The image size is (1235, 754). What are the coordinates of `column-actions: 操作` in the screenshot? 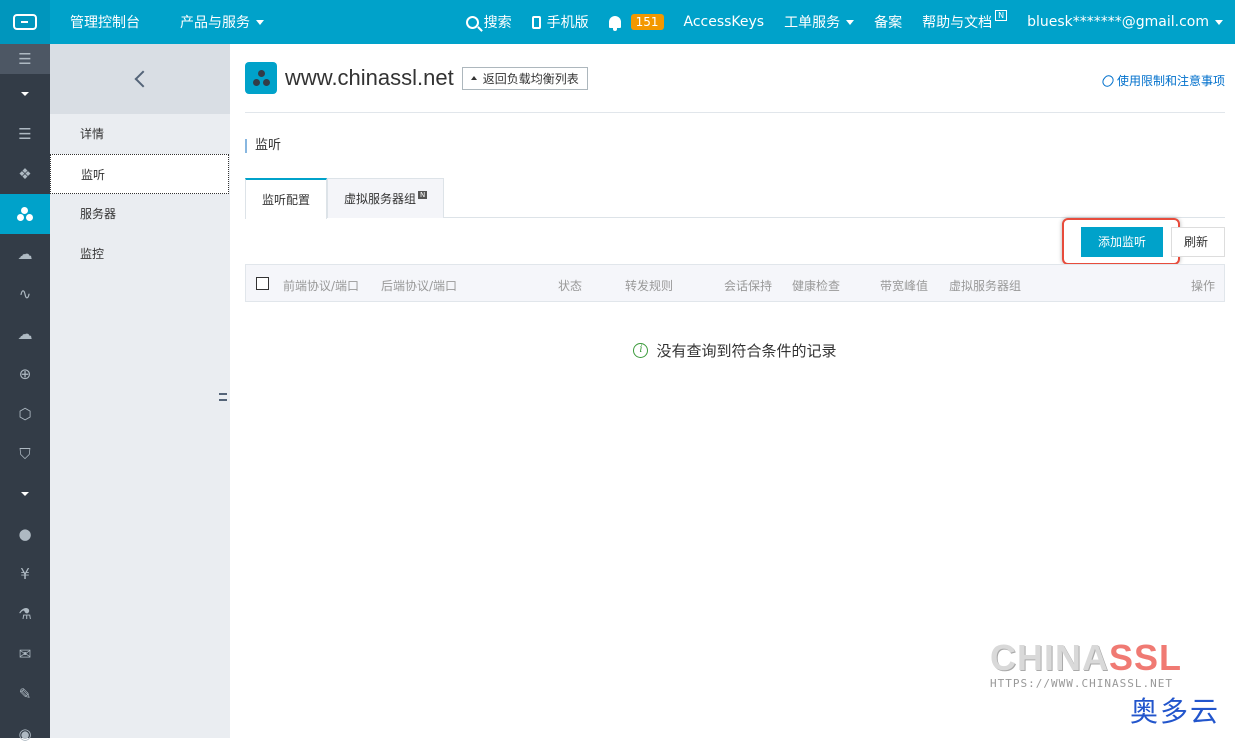 It's located at (1203, 286).